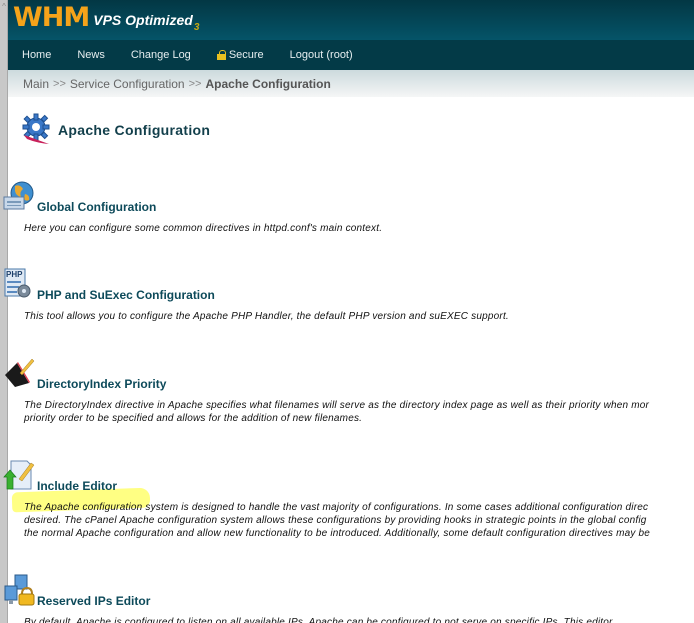 This screenshot has width=694, height=623. I want to click on globe-config-icon, so click(18, 195).